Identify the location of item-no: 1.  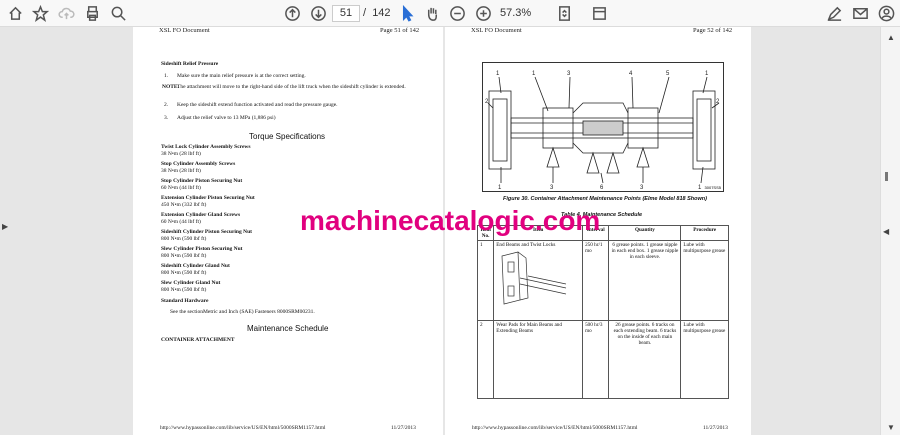
(485, 280).